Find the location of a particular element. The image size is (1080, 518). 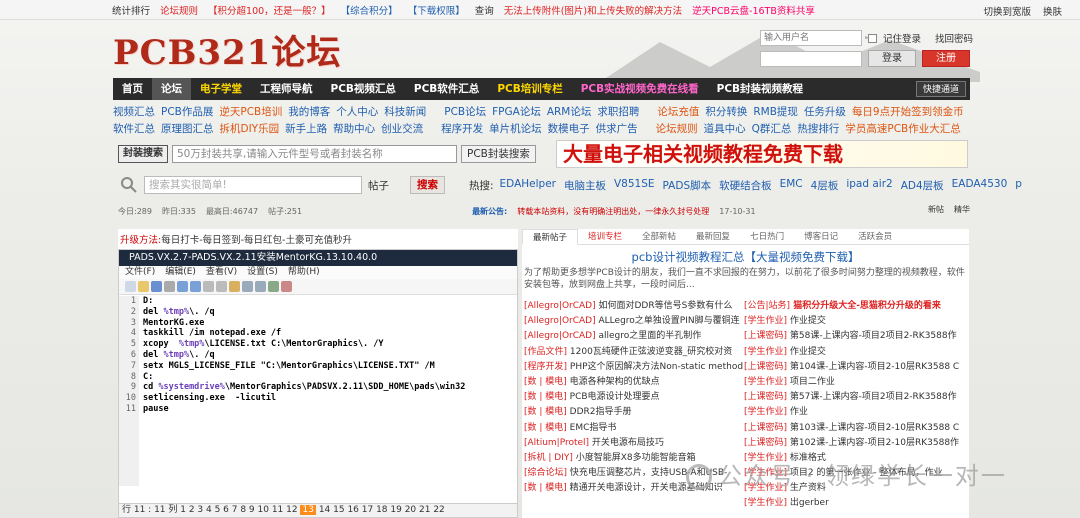

list-item: [Altium|Protel] 开关电源布局技巧 is located at coordinates (634, 443).